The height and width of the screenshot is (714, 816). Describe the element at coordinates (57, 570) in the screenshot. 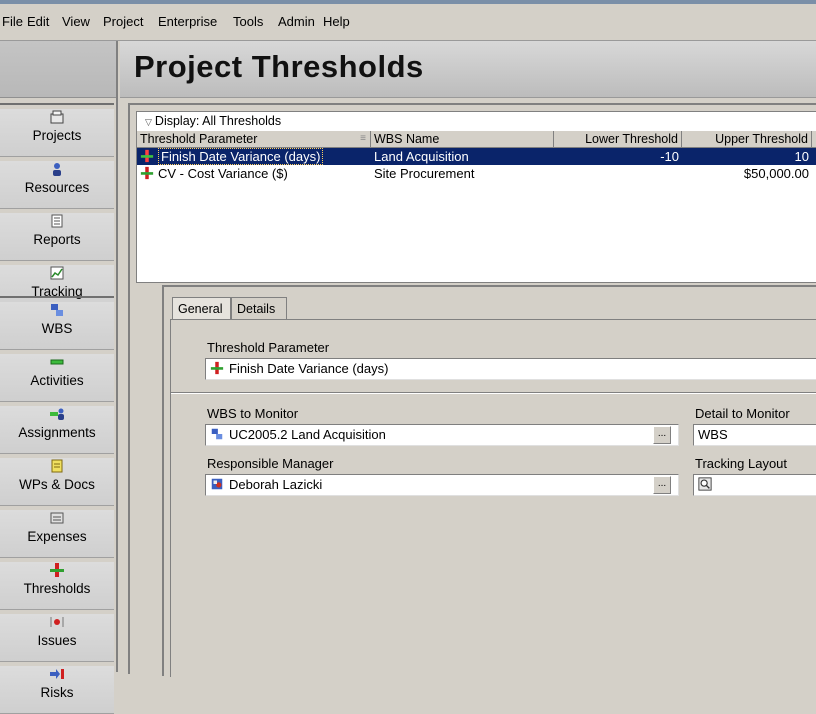

I see `thresholds-icon` at that location.